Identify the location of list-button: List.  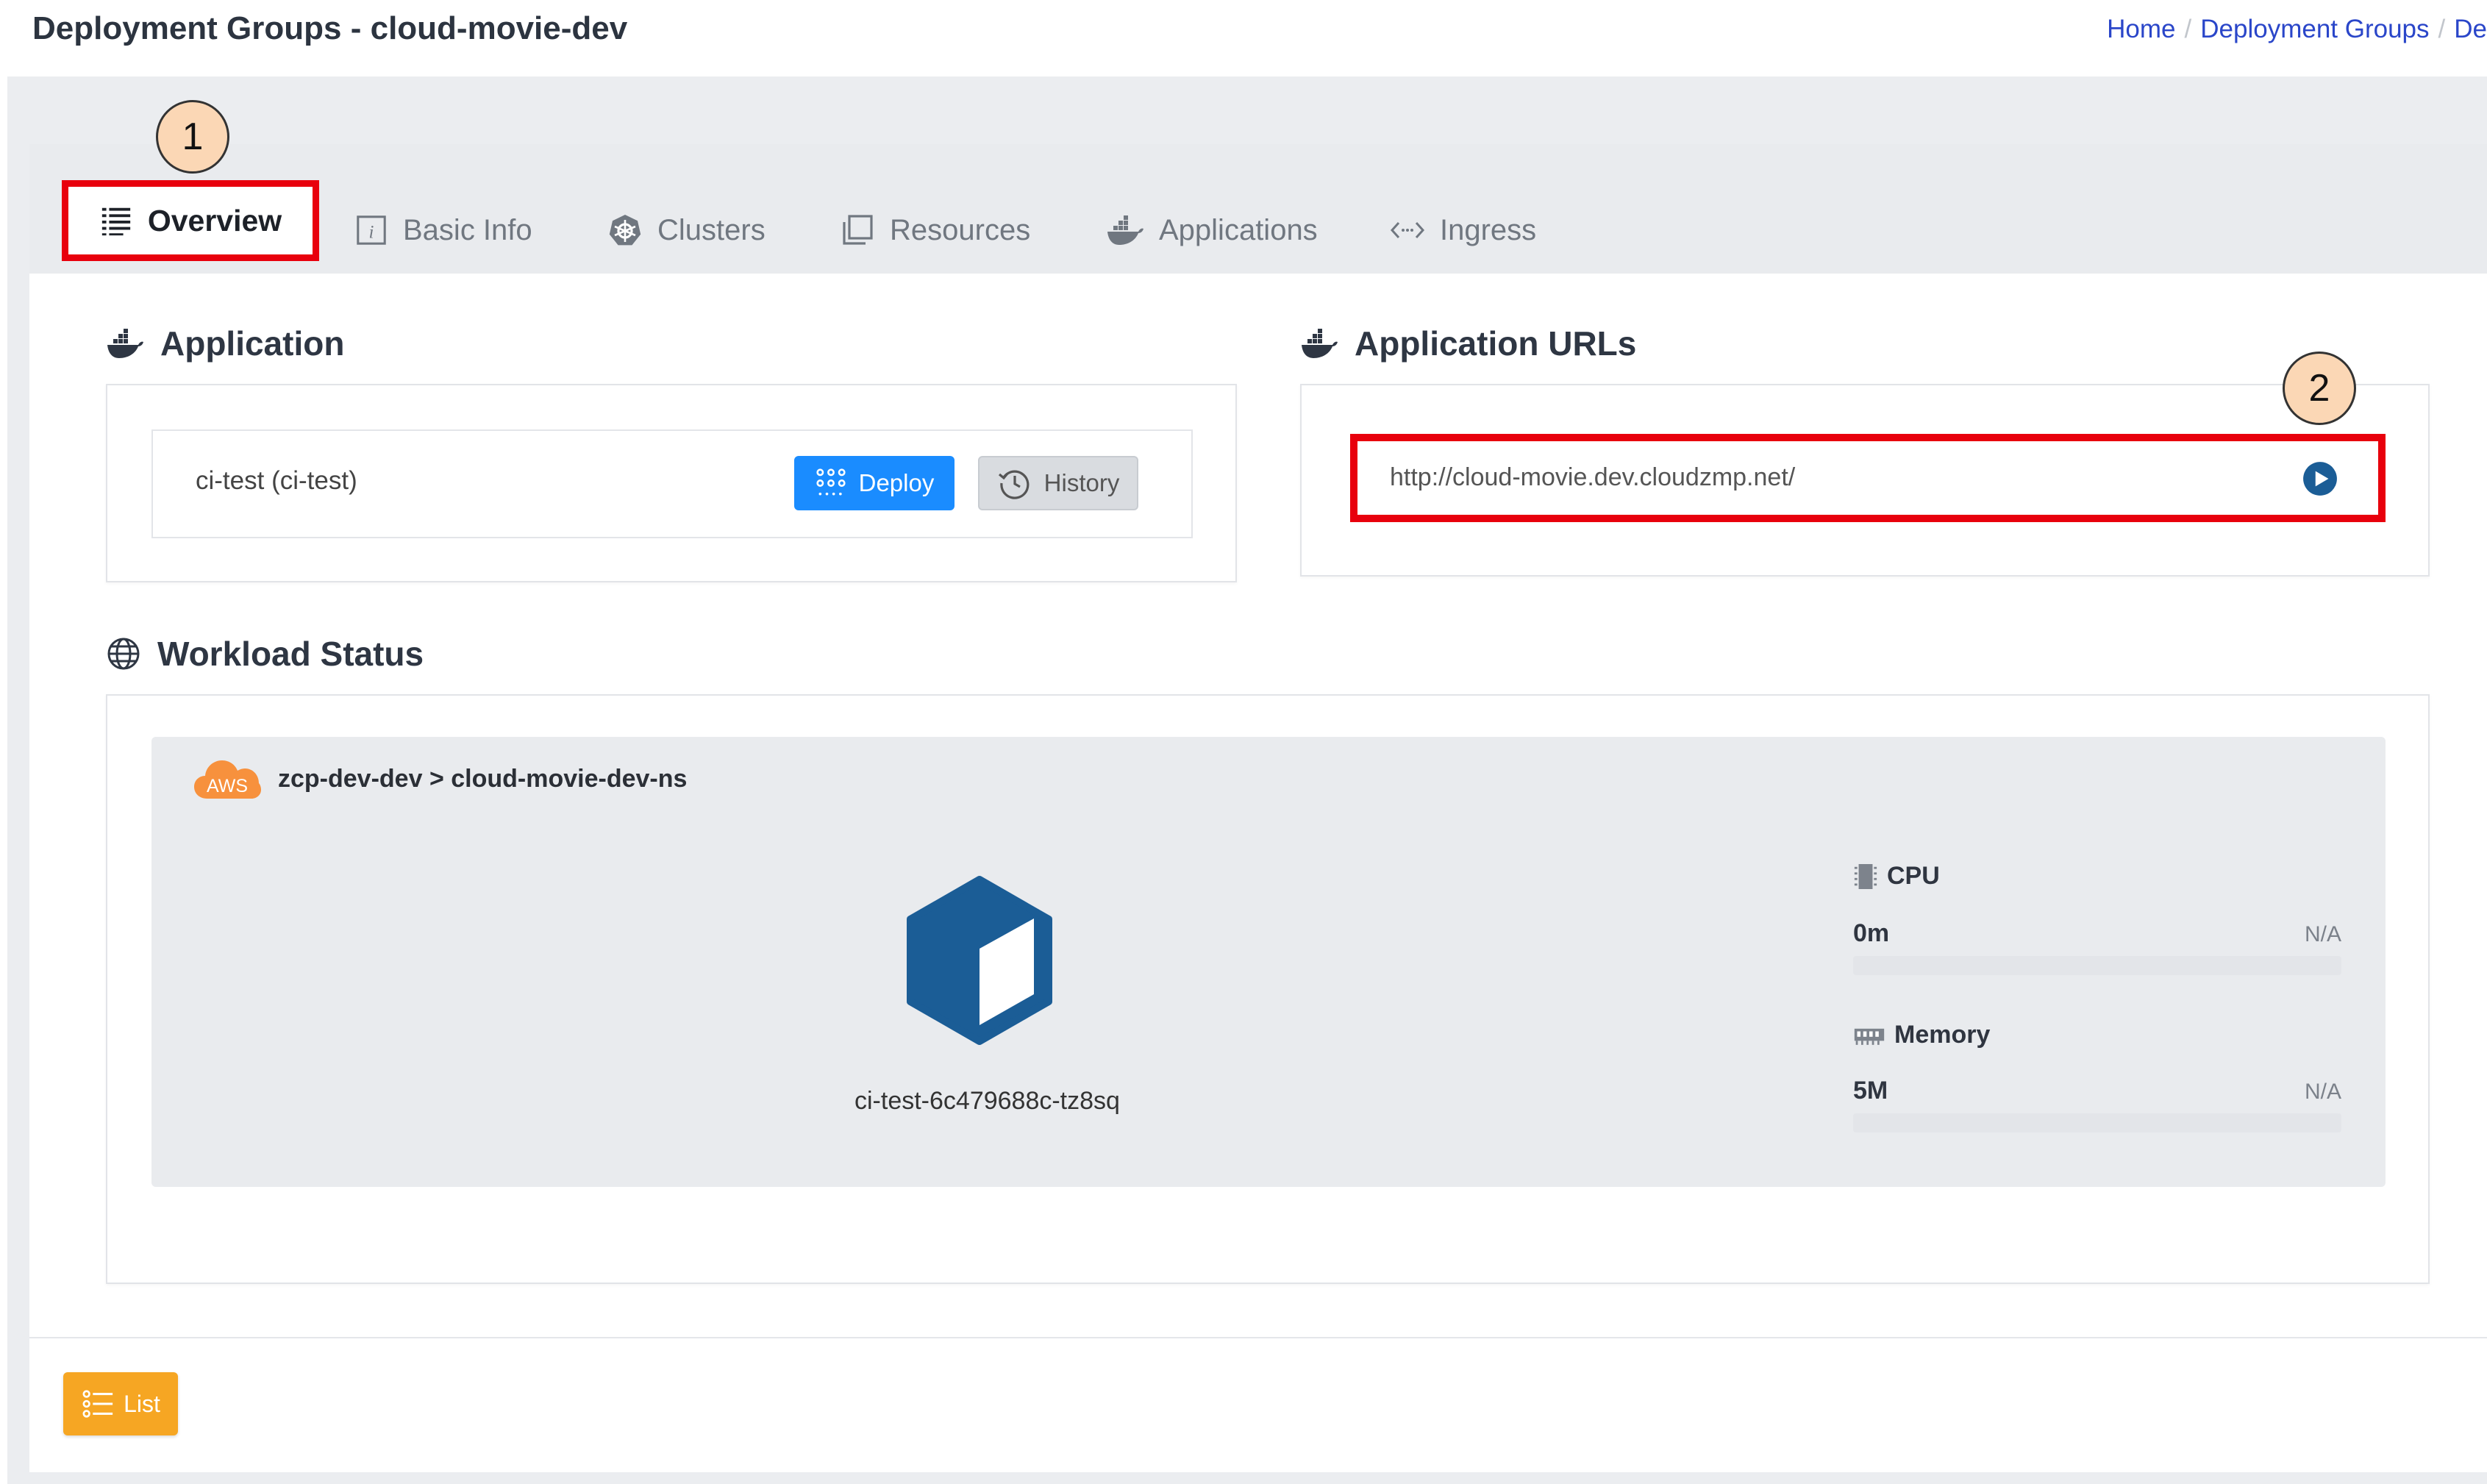
(120, 1403).